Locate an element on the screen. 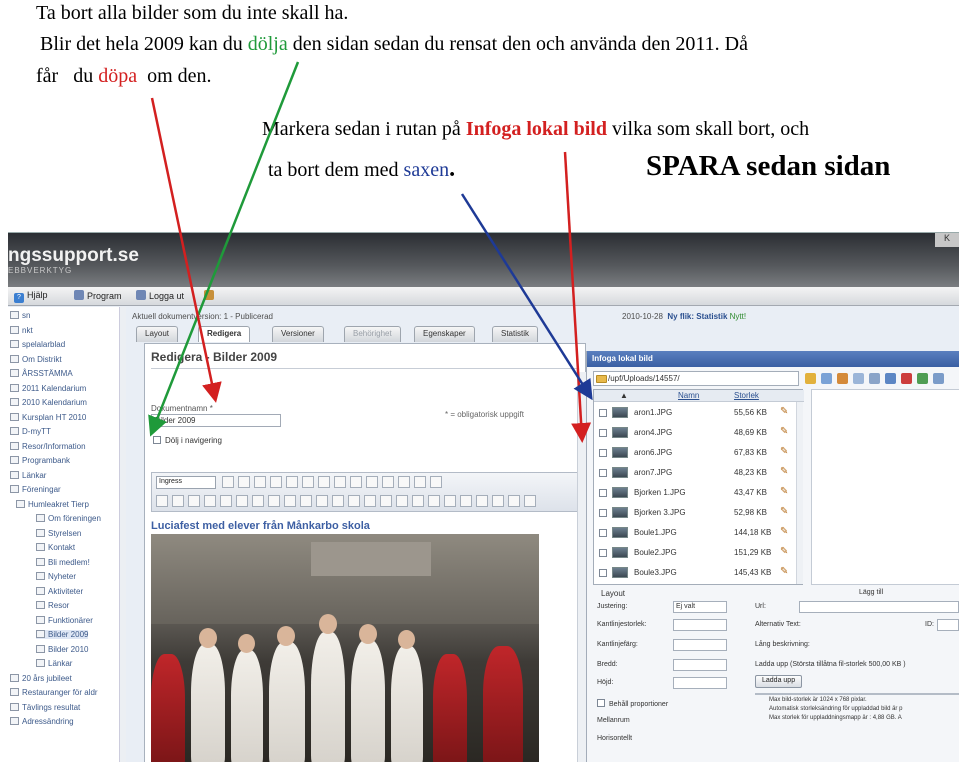 This screenshot has height=762, width=959. sidebar-item: Bilder 2010 is located at coordinates (62, 649).